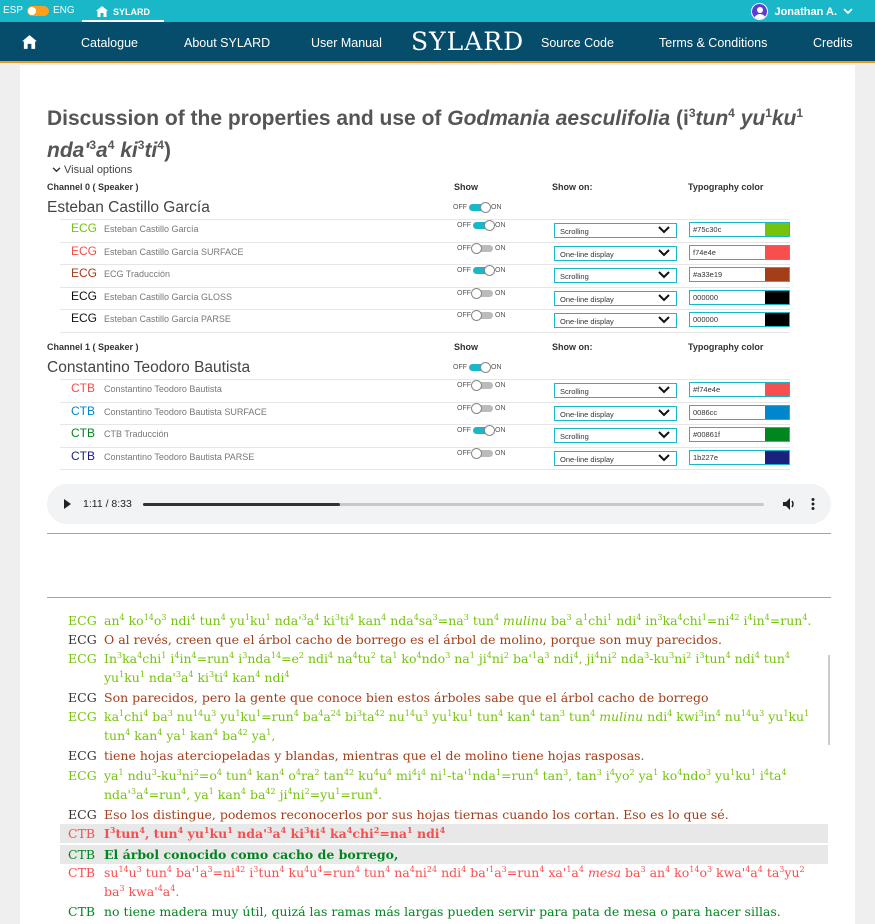 The image size is (875, 924). What do you see at coordinates (13, 10) in the screenshot?
I see `lang-esp-label: ESP` at bounding box center [13, 10].